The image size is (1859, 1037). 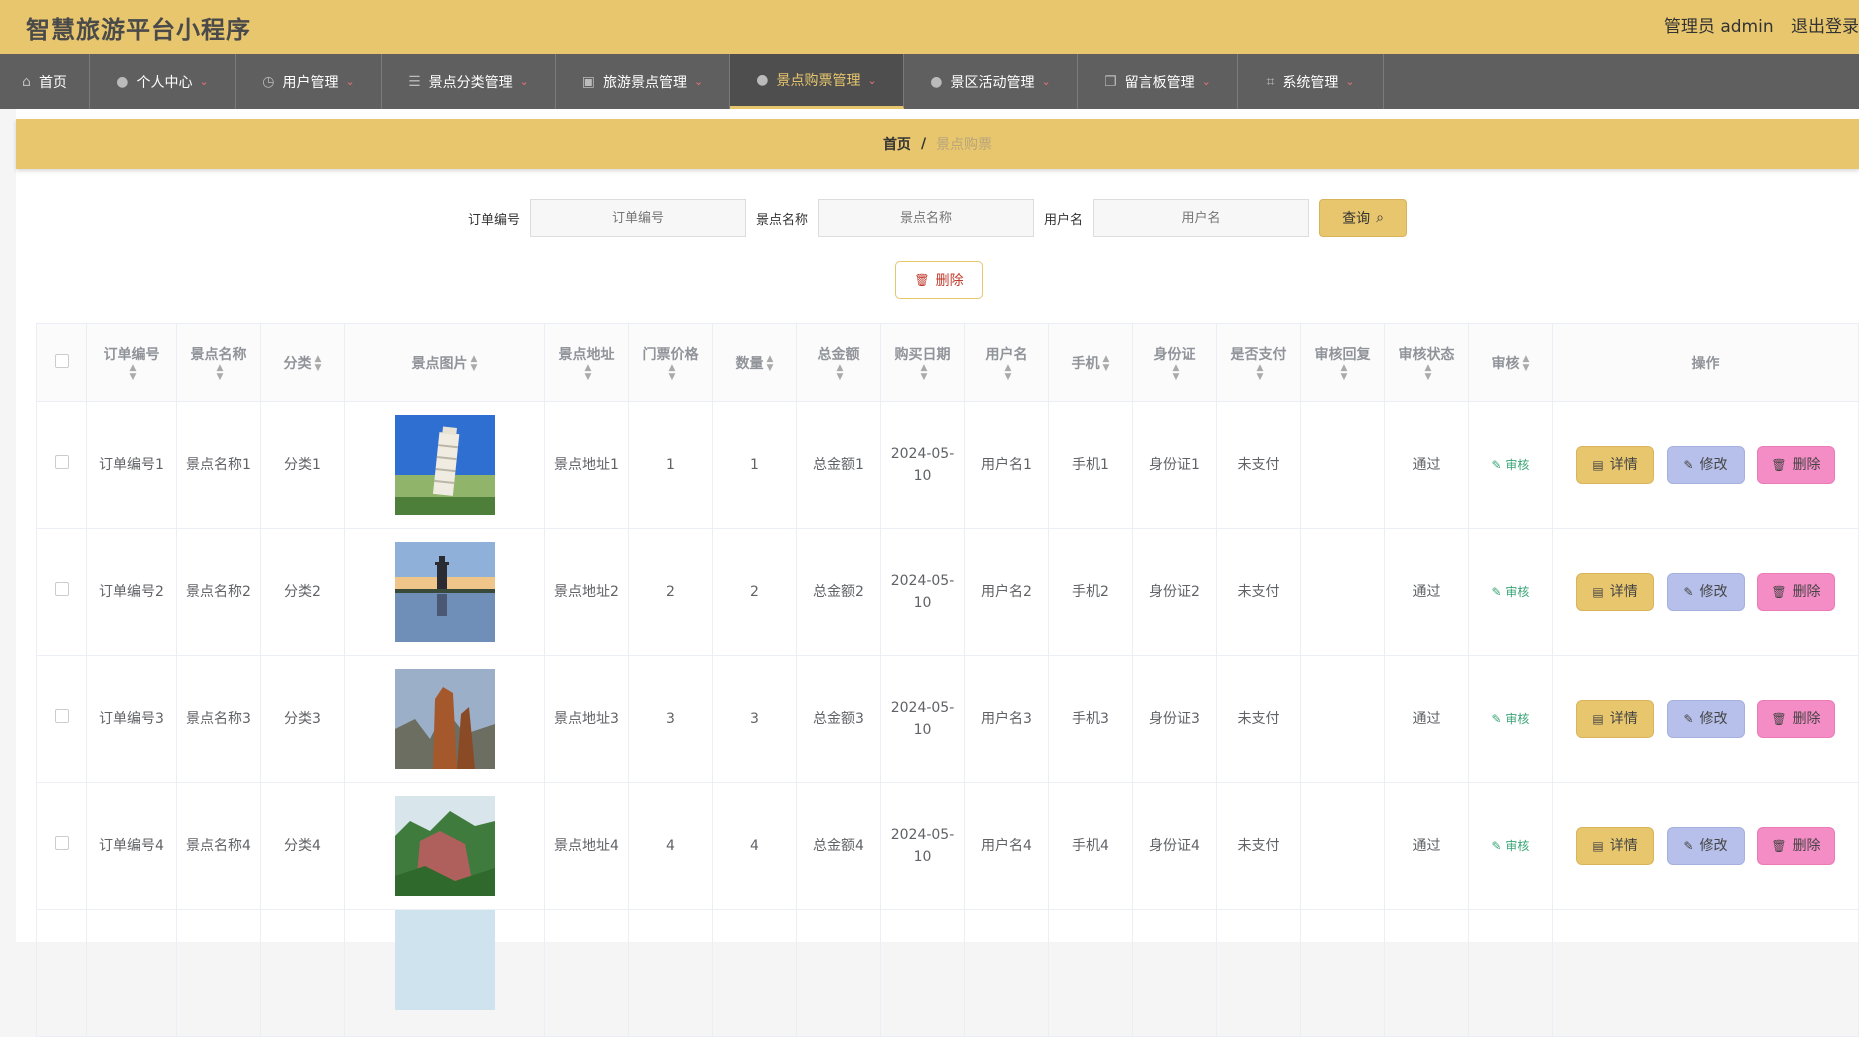 What do you see at coordinates (1174, 973) in the screenshot?
I see `id-card-cell` at bounding box center [1174, 973].